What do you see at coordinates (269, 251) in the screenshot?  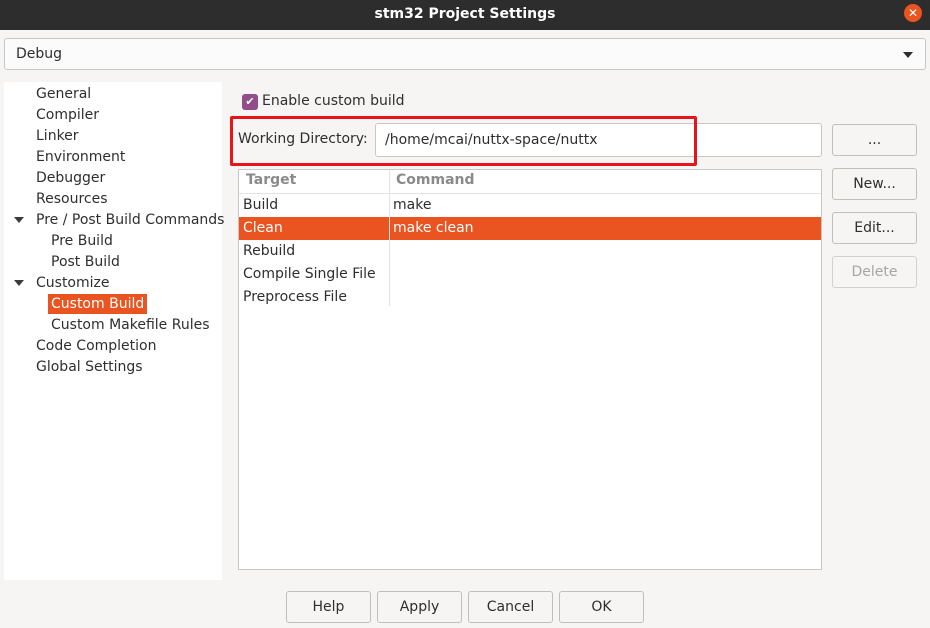 I see `row-target: Rebuild` at bounding box center [269, 251].